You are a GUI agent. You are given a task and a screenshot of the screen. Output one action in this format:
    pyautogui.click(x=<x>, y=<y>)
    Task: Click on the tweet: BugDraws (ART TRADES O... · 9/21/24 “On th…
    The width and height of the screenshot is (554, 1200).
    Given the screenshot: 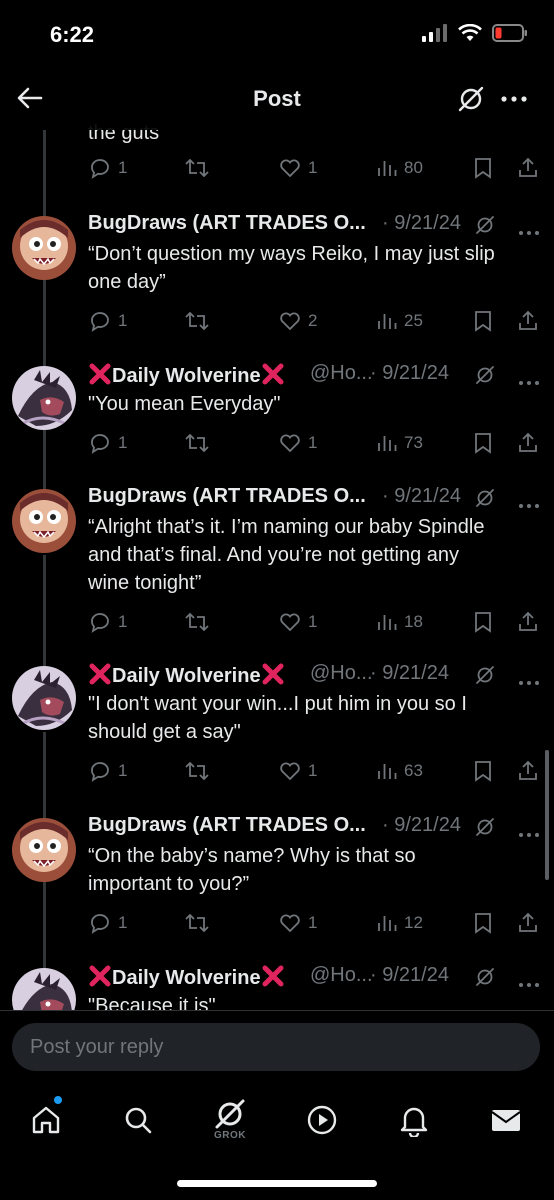 What is the action you would take?
    pyautogui.click(x=277, y=887)
    